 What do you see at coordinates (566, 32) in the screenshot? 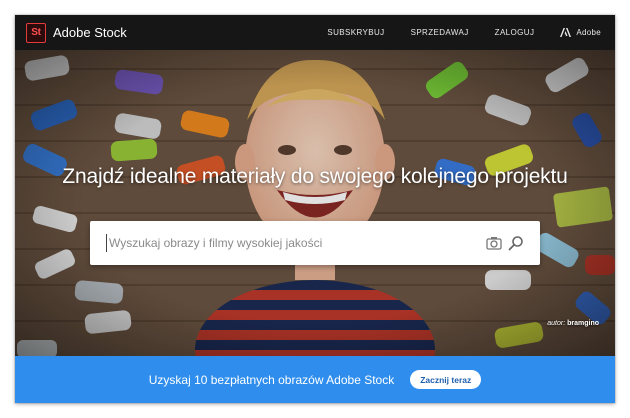
I see `adobe-logo-icon` at bounding box center [566, 32].